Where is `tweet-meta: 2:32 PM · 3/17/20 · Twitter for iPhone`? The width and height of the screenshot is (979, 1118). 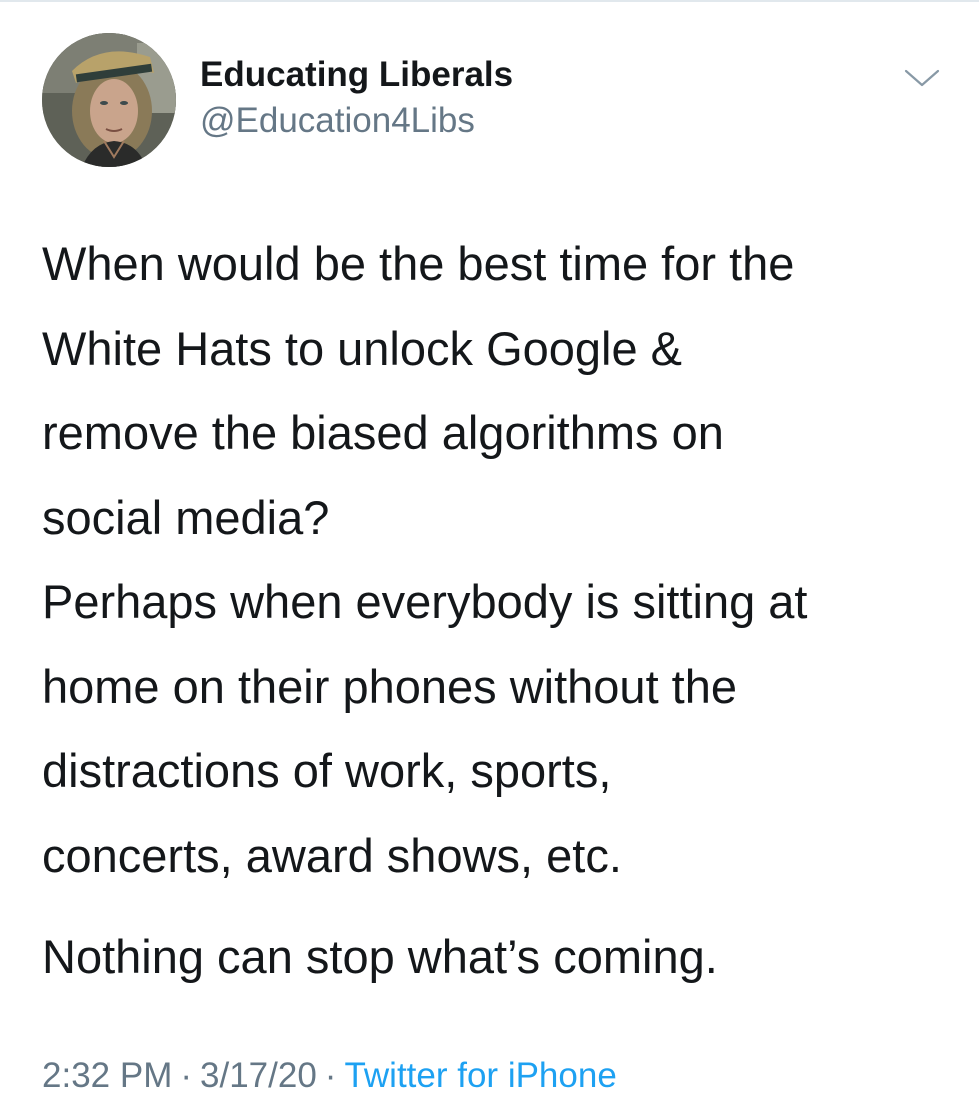
tweet-meta: 2:32 PM · 3/17/20 · Twitter for iPhone is located at coordinates (329, 1076).